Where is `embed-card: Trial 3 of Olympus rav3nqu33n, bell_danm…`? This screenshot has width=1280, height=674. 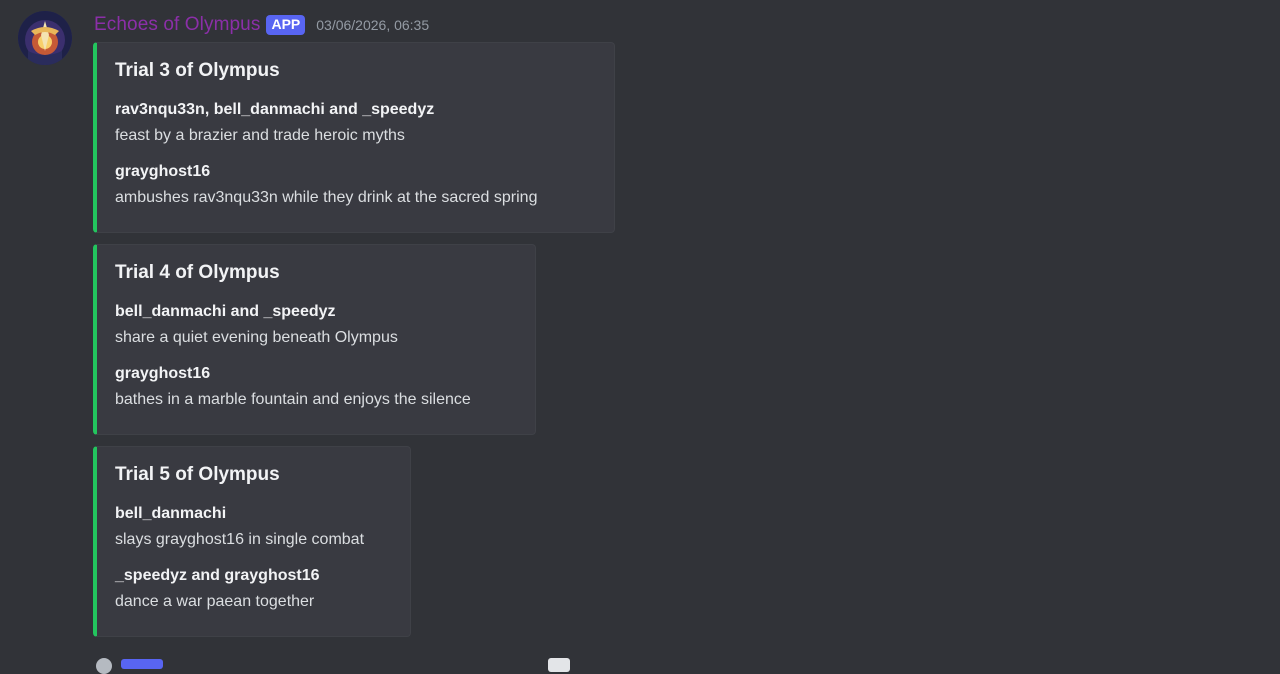 embed-card: Trial 3 of Olympus rav3nqu33n, bell_danm… is located at coordinates (354, 137).